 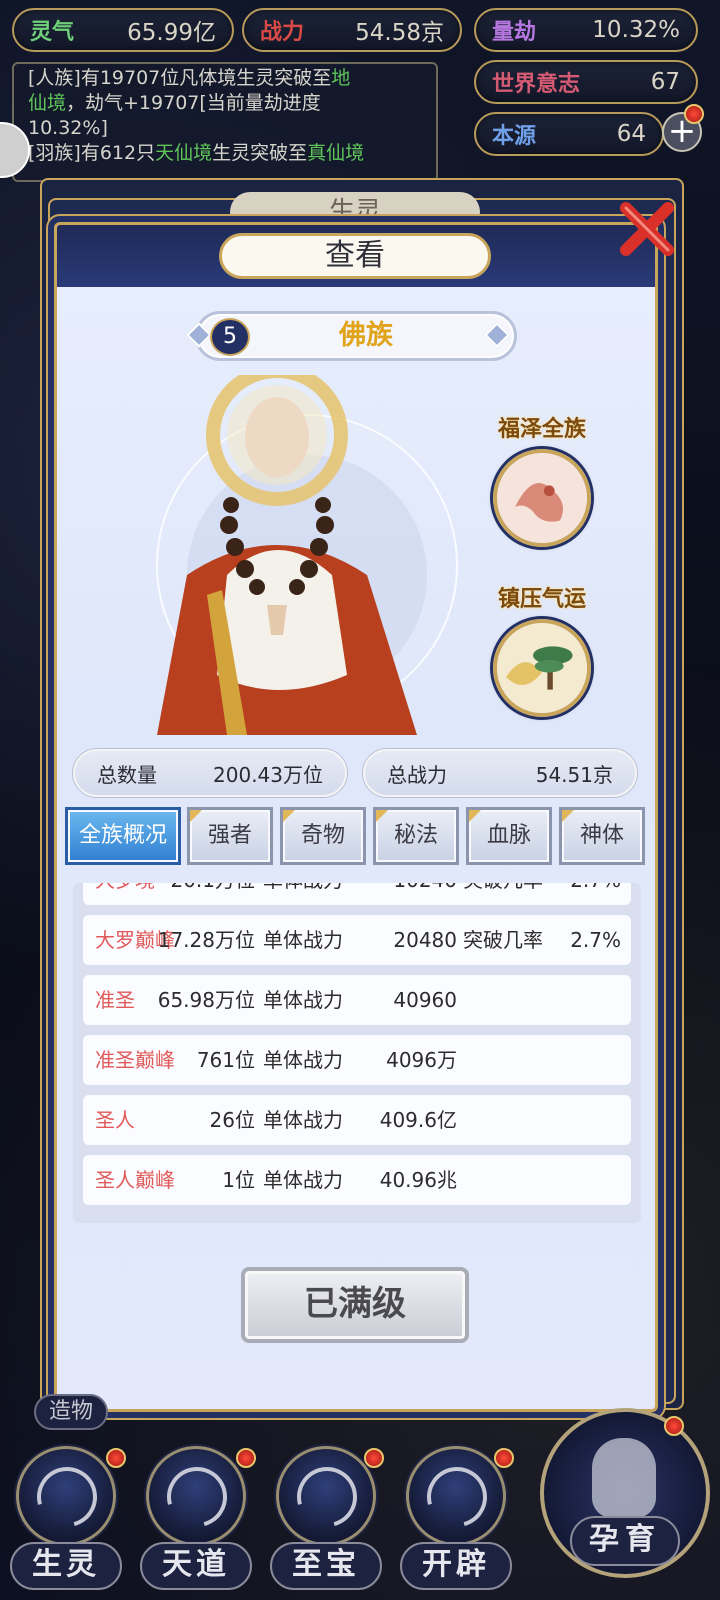 What do you see at coordinates (123, 836) in the screenshot?
I see `tab-overview: 全族概况` at bounding box center [123, 836].